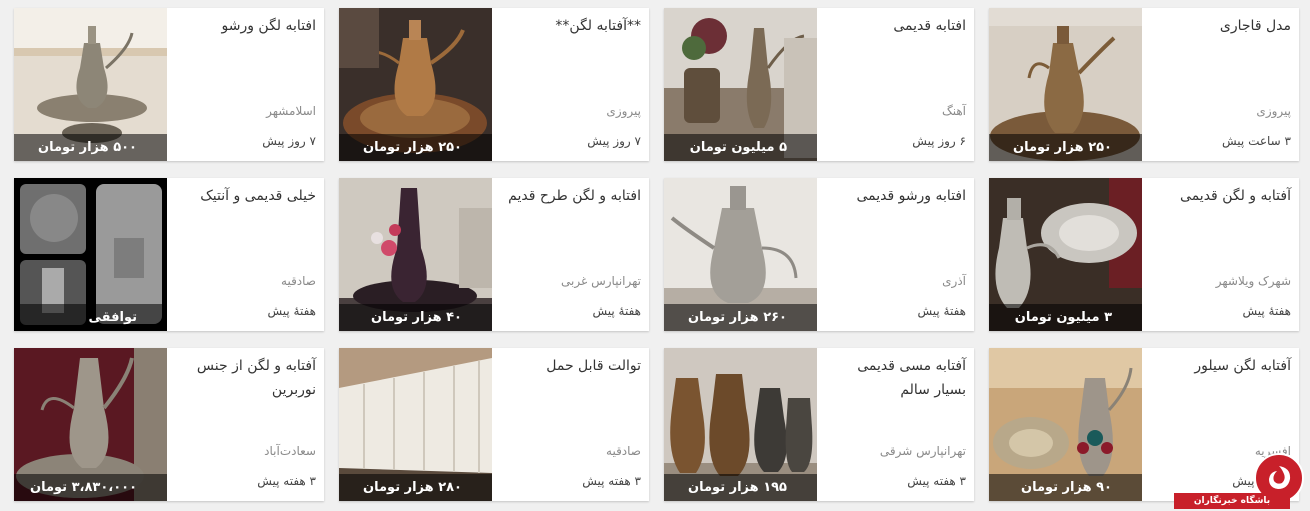 This screenshot has height=511, width=1310. I want to click on listing-info: مدل قاجاری پیروزی ۳ ساعت پیش, so click(1220, 84).